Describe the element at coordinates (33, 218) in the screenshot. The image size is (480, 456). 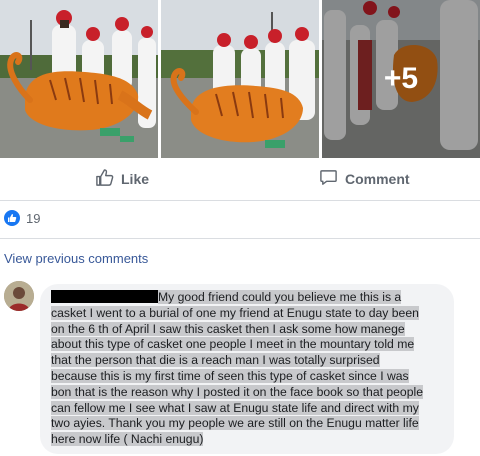
I see `reaction-count: 19` at that location.